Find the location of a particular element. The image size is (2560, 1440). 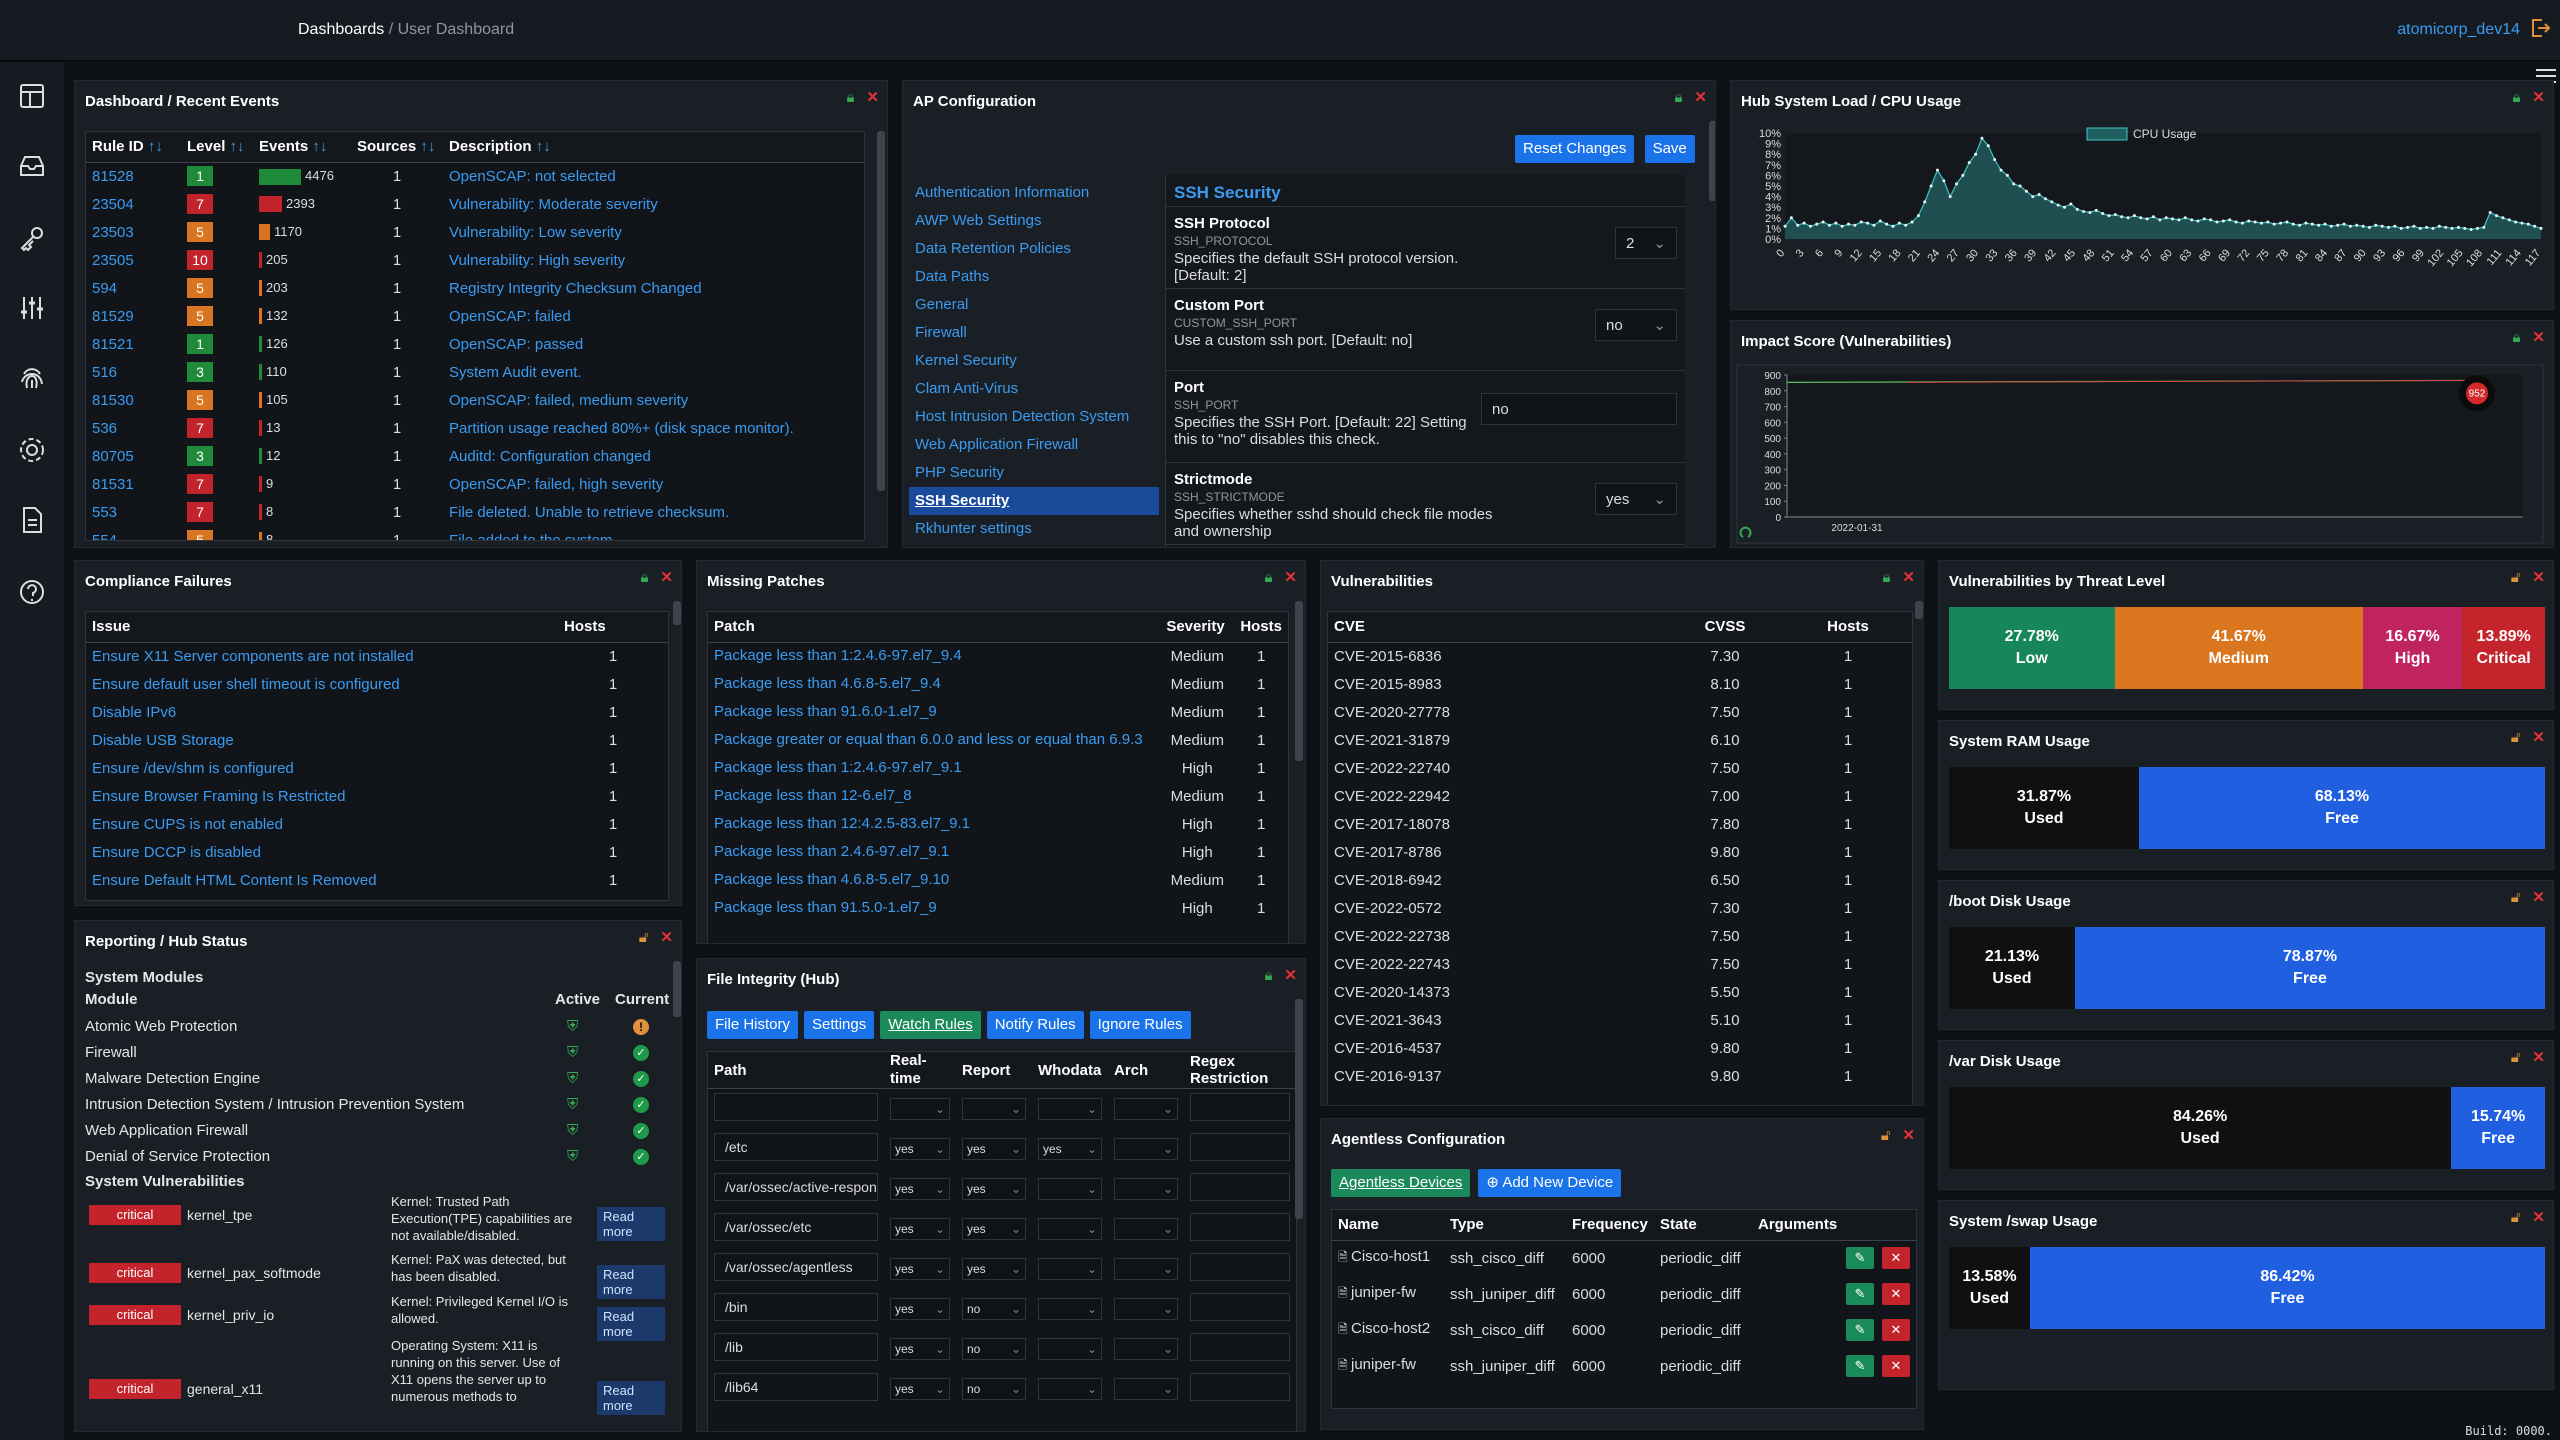

description-link: Vulnerability: High severity is located at coordinates (537, 260).